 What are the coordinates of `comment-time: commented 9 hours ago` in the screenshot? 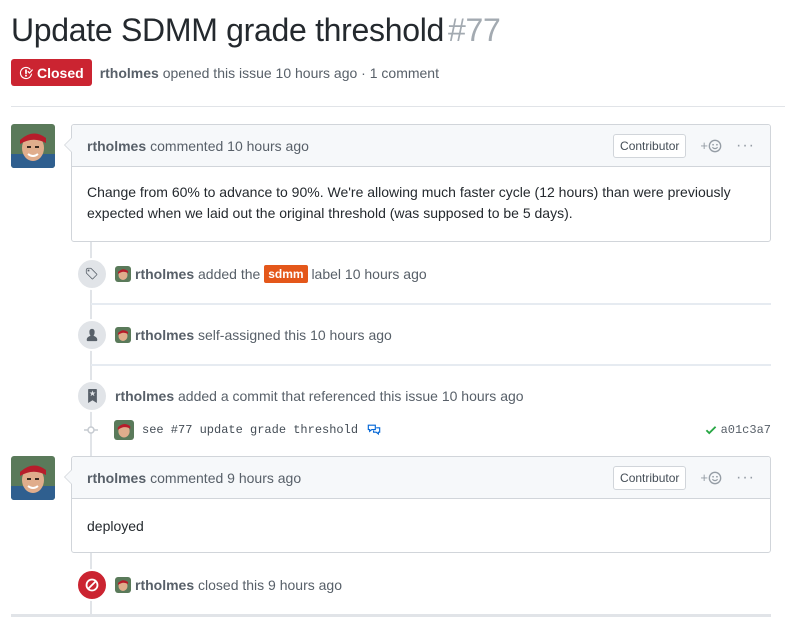 It's located at (225, 478).